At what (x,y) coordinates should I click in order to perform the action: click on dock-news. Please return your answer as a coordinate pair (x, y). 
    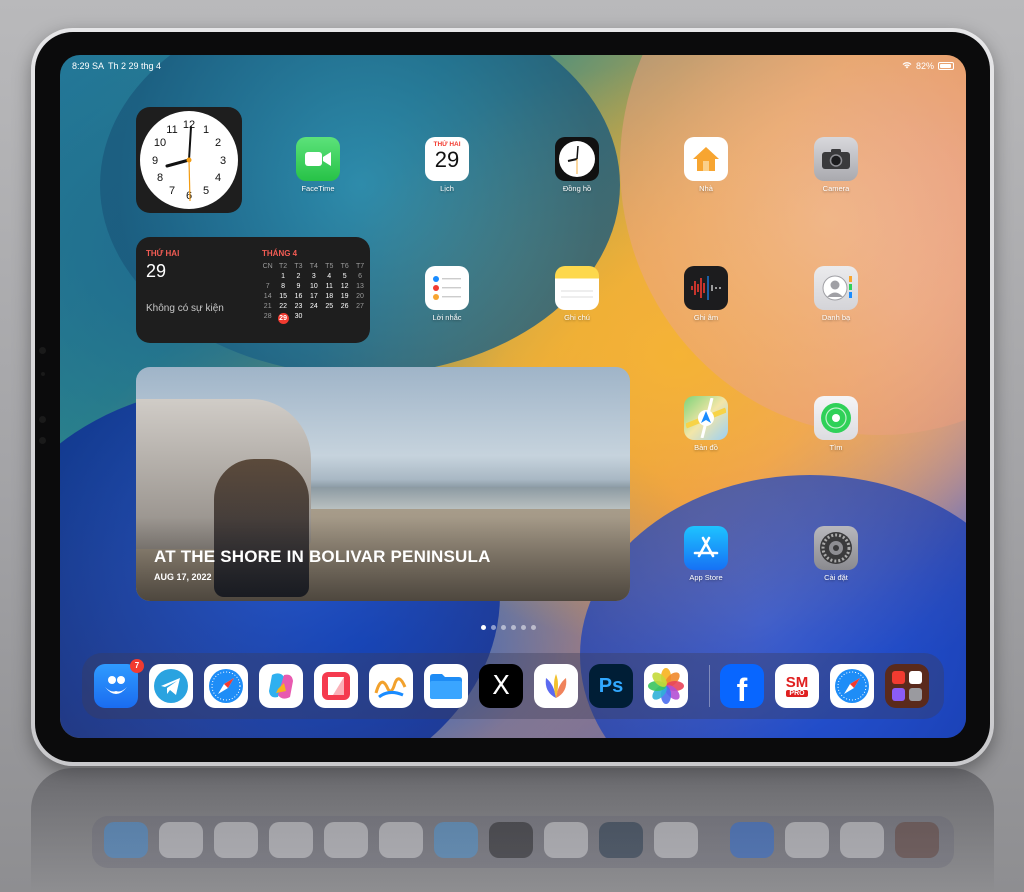
    Looking at the image, I should click on (336, 686).